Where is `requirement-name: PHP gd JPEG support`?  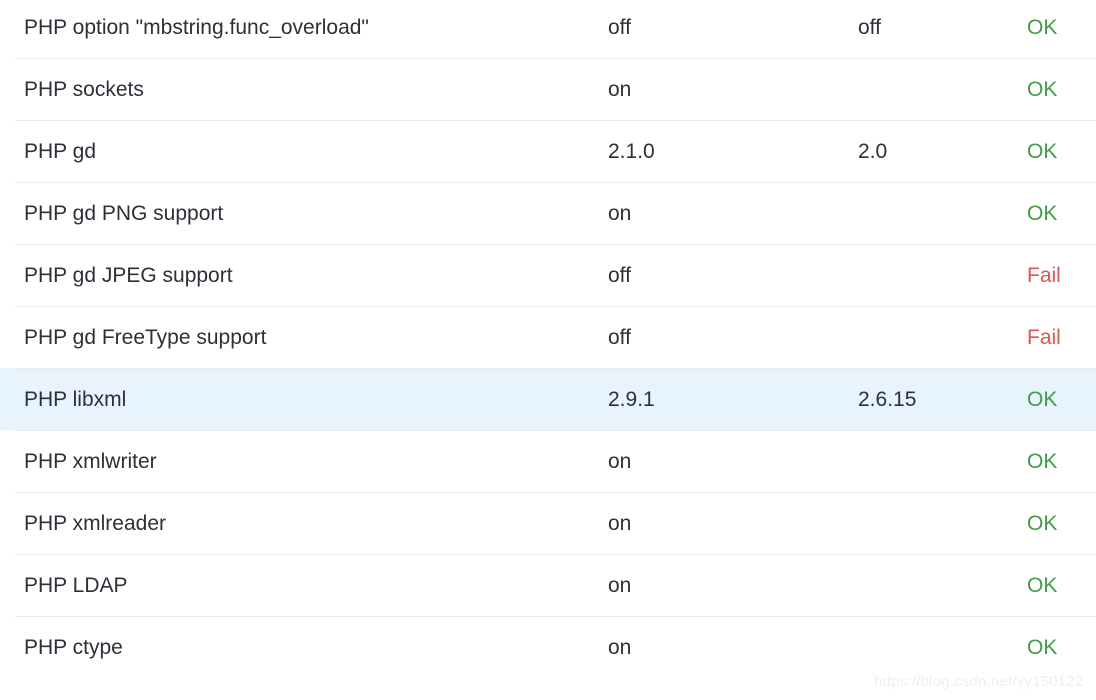 requirement-name: PHP gd JPEG support is located at coordinates (128, 275).